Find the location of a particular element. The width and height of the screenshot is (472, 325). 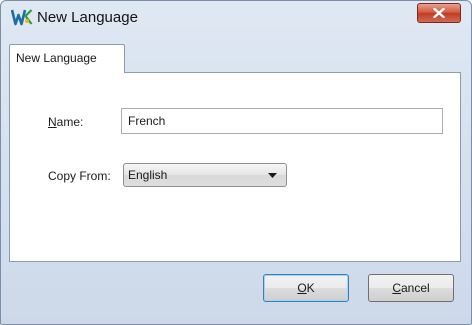

cancel-button: Cancel is located at coordinates (411, 288).